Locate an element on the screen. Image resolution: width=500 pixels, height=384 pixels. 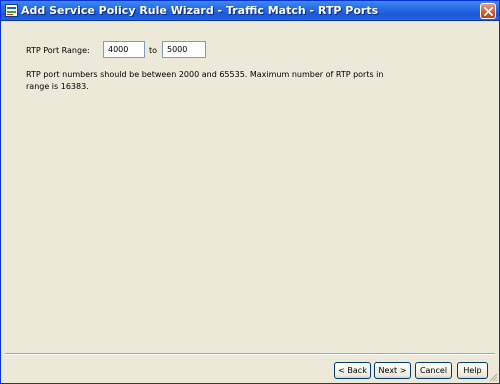
help-button: Help is located at coordinates (472, 370).